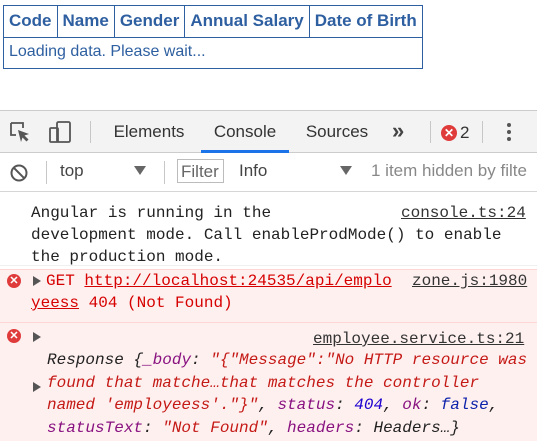  Describe the element at coordinates (167, 360) in the screenshot. I see `object-key: _body` at that location.